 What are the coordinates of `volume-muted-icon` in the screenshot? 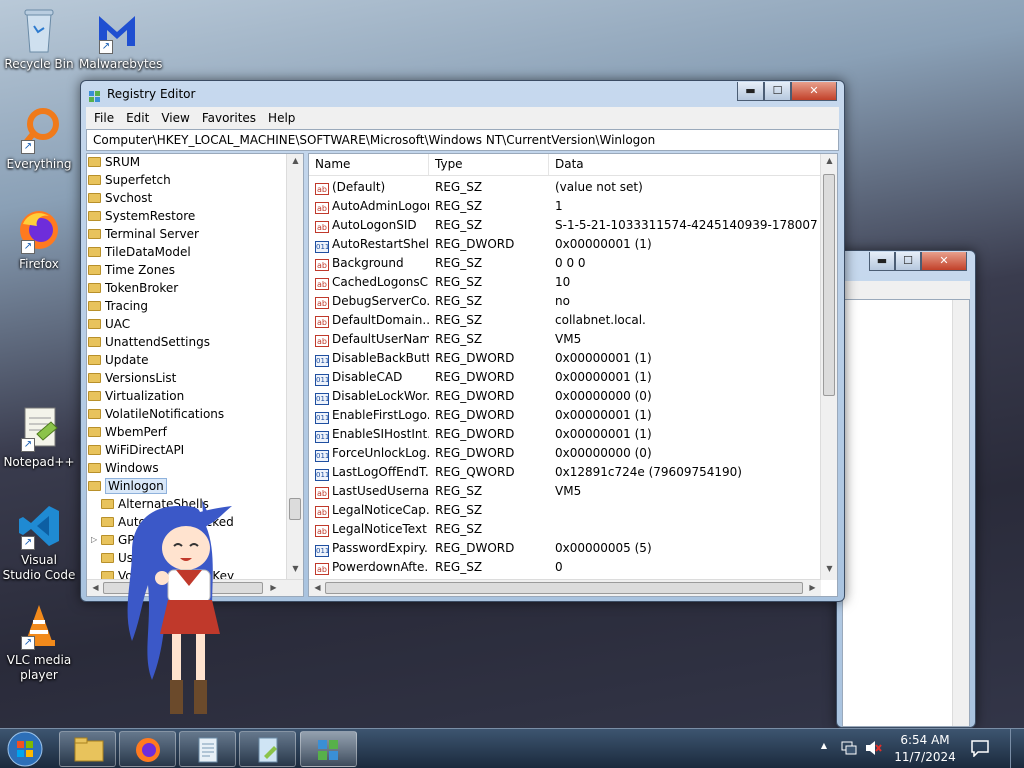 It's located at (873, 749).